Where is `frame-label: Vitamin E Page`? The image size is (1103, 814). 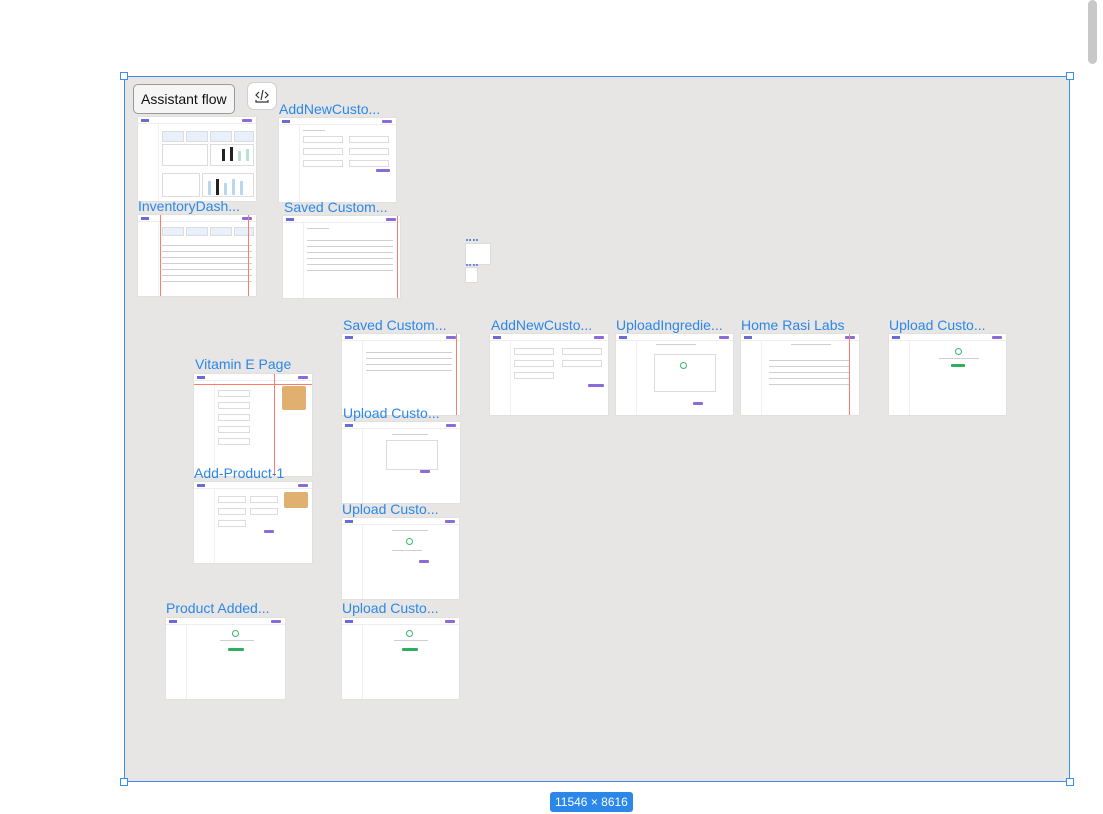 frame-label: Vitamin E Page is located at coordinates (243, 364).